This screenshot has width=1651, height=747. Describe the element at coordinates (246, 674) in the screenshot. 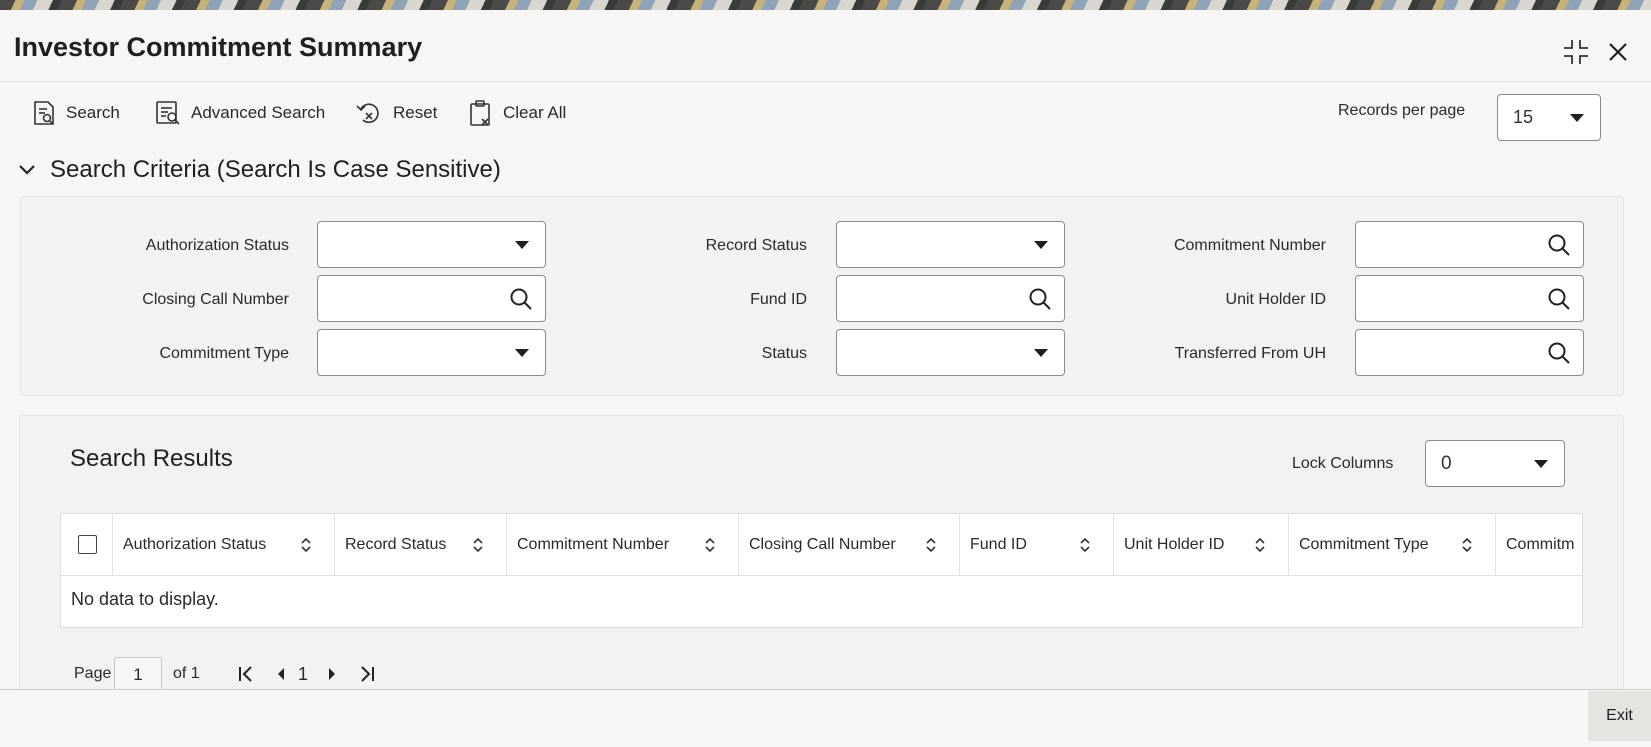

I see `first-page-icon` at that location.